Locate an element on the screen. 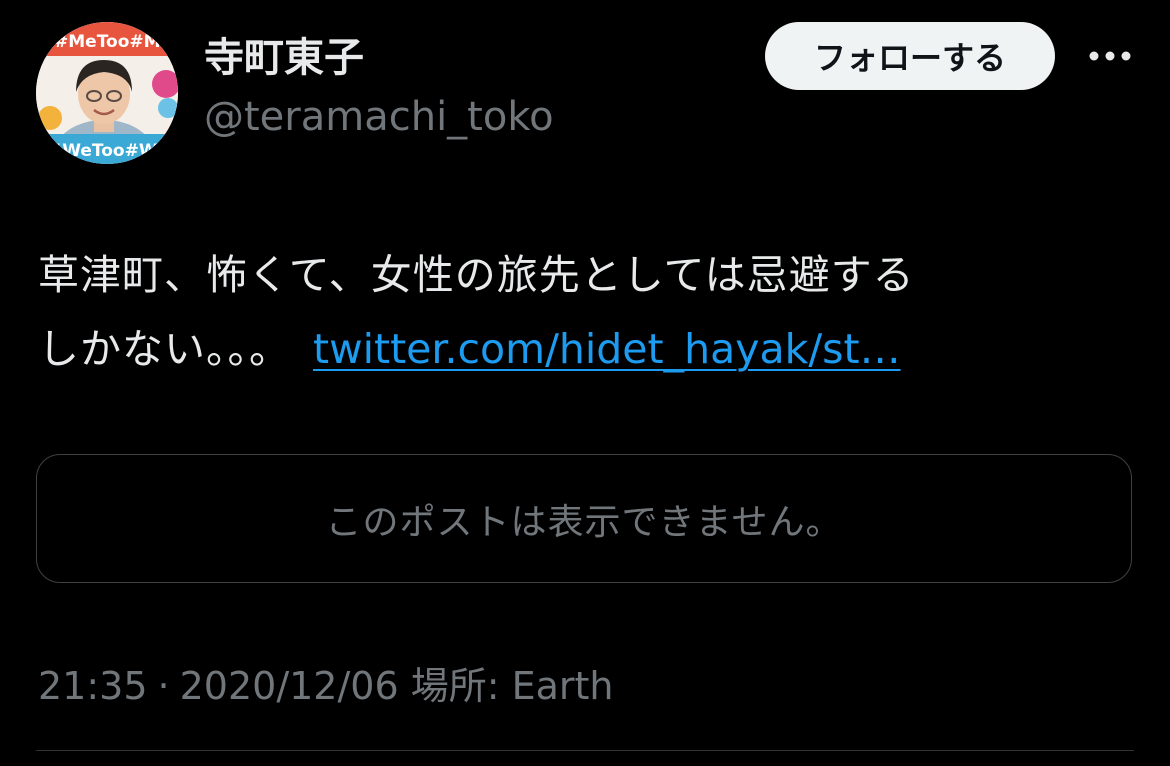 This screenshot has width=1170, height=766. avatar-banner-bottom: #WeToo#We is located at coordinates (108, 151).